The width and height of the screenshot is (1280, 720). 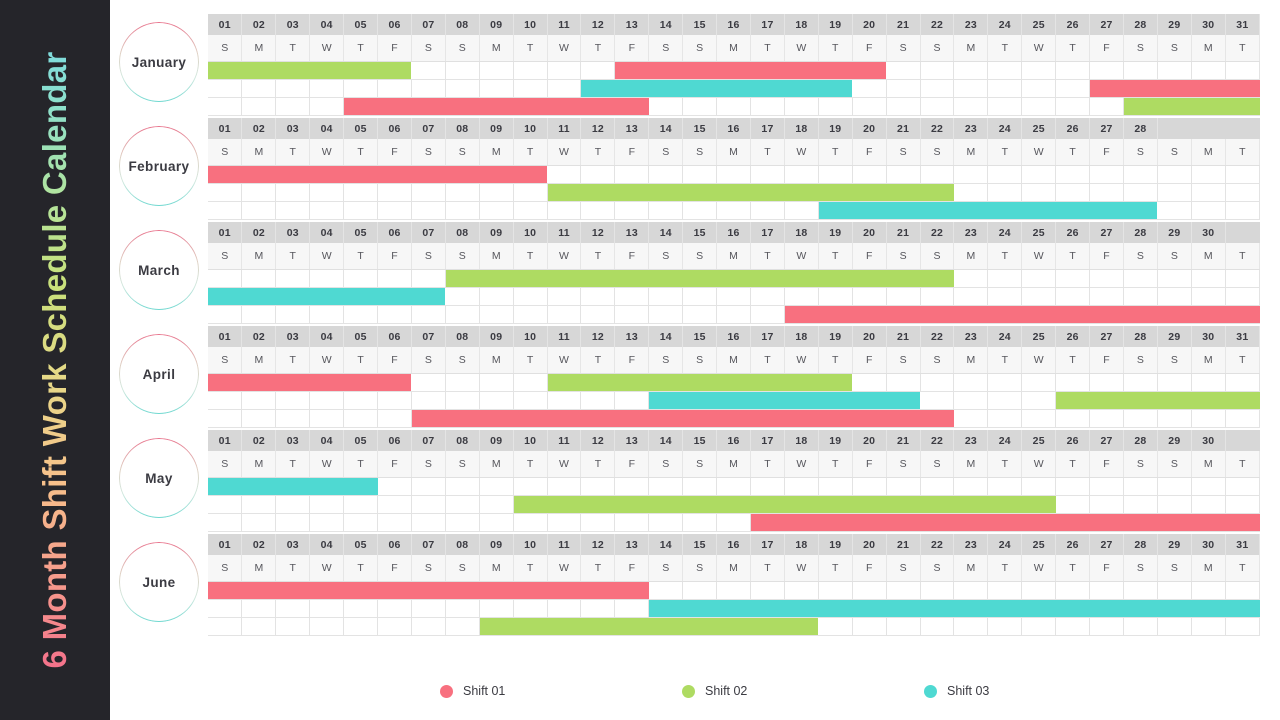 What do you see at coordinates (561, 691) in the screenshot?
I see `legend-item: Shift 01` at bounding box center [561, 691].